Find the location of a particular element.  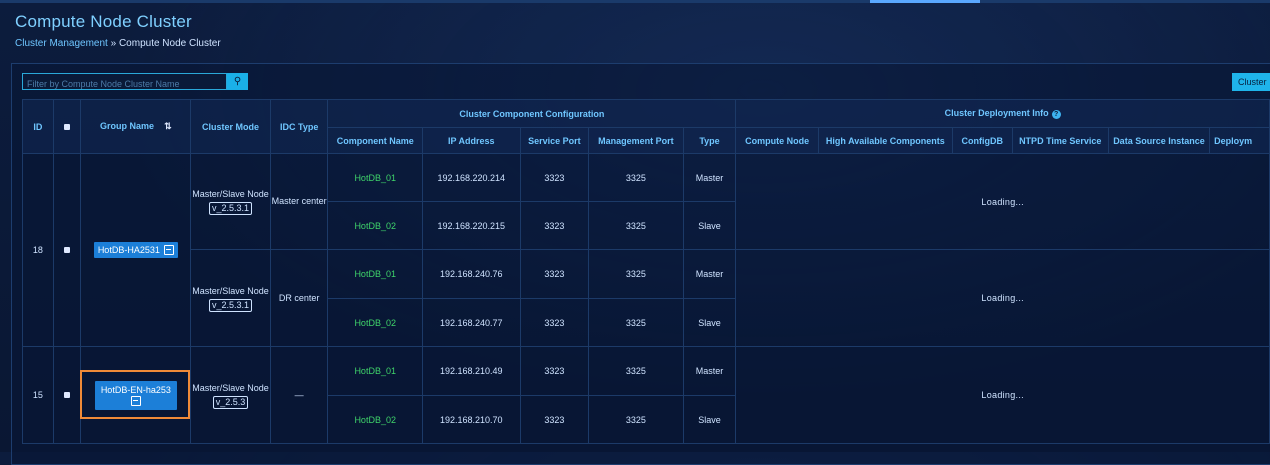

cell-ip-address: 192.168.210.70 is located at coordinates (471, 419).